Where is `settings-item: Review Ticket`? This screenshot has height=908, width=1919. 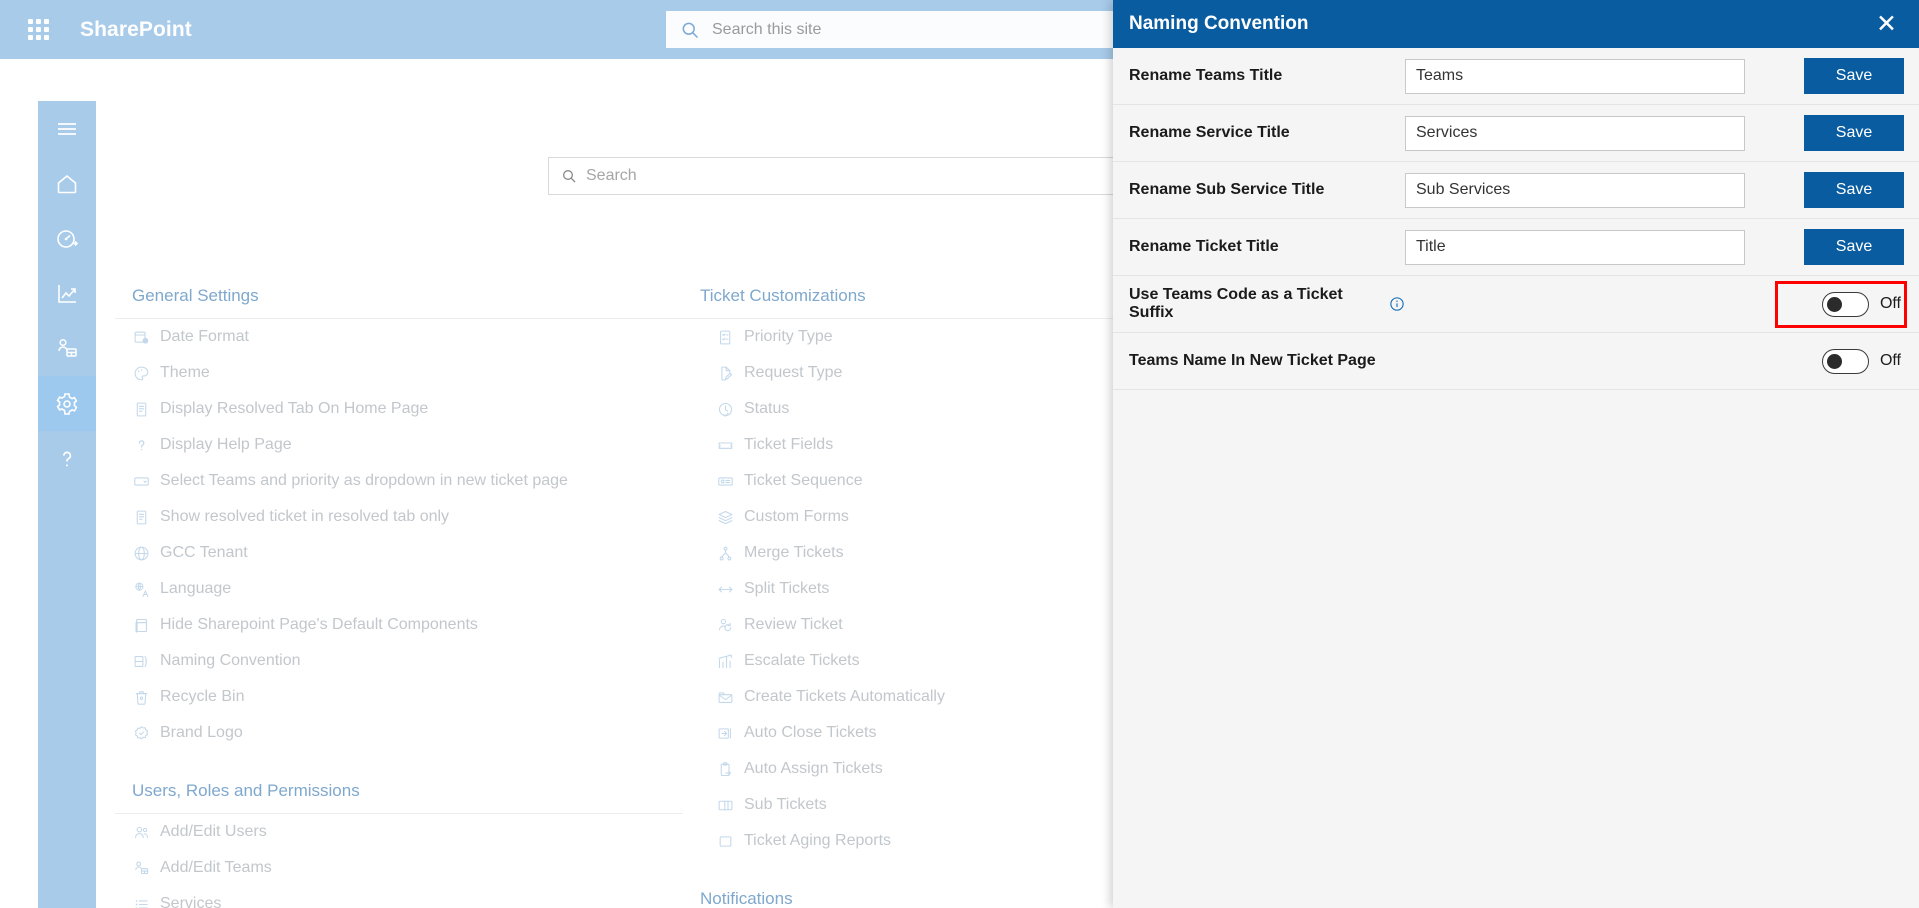 settings-item: Review Ticket is located at coordinates (918, 625).